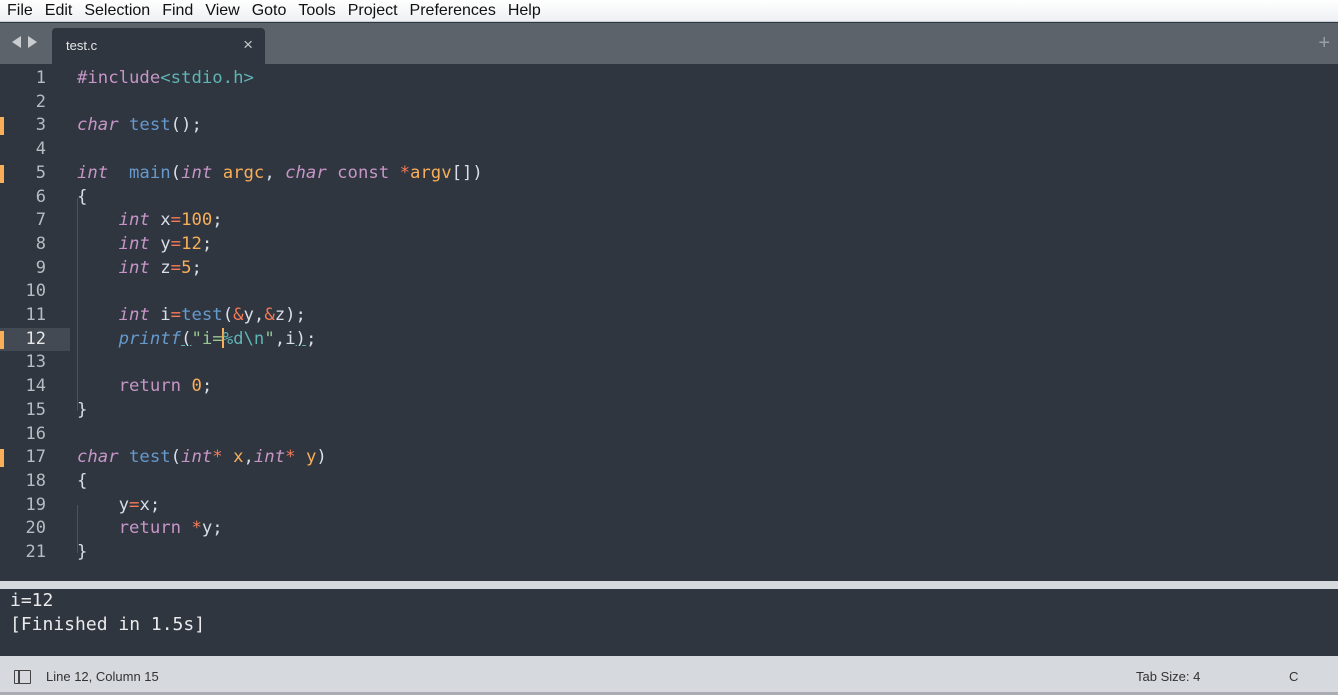  I want to click on code-text: y=x;, so click(119, 504).